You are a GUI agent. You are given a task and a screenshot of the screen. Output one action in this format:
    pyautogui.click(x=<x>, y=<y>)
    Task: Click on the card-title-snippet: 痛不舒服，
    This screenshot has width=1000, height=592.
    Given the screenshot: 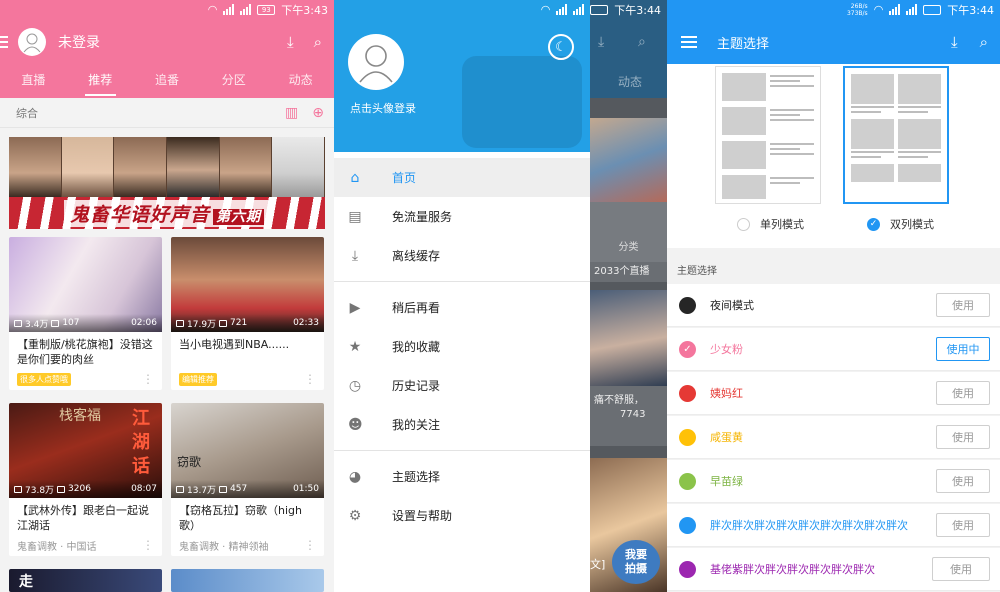 What is the action you would take?
    pyautogui.click(x=619, y=400)
    